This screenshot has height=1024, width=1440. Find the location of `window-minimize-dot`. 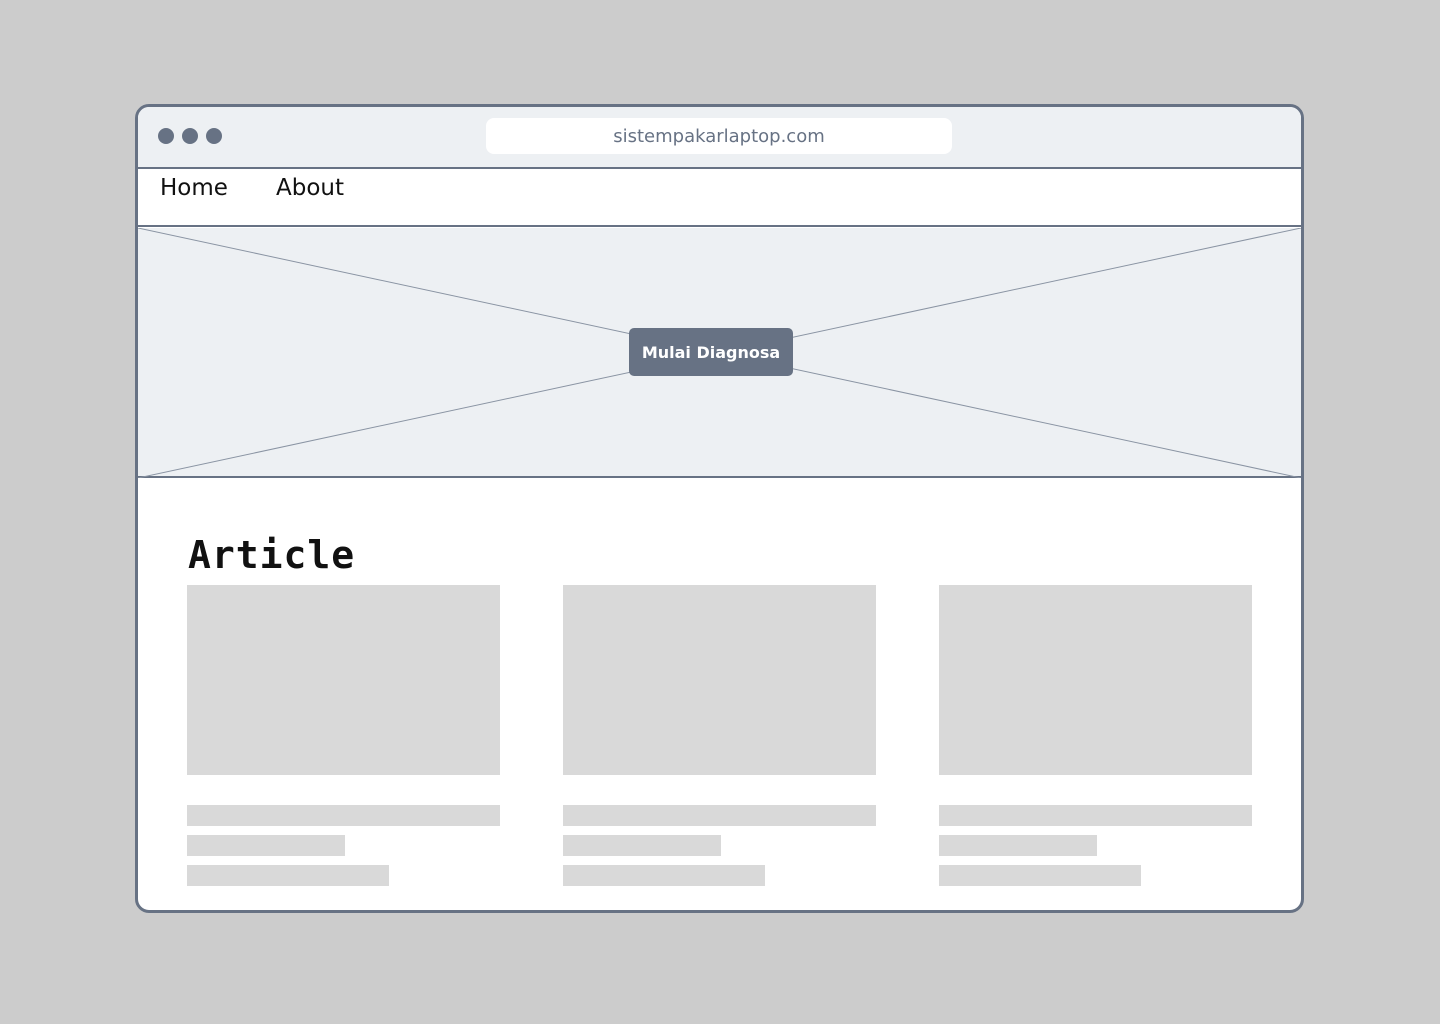

window-minimize-dot is located at coordinates (190, 136).